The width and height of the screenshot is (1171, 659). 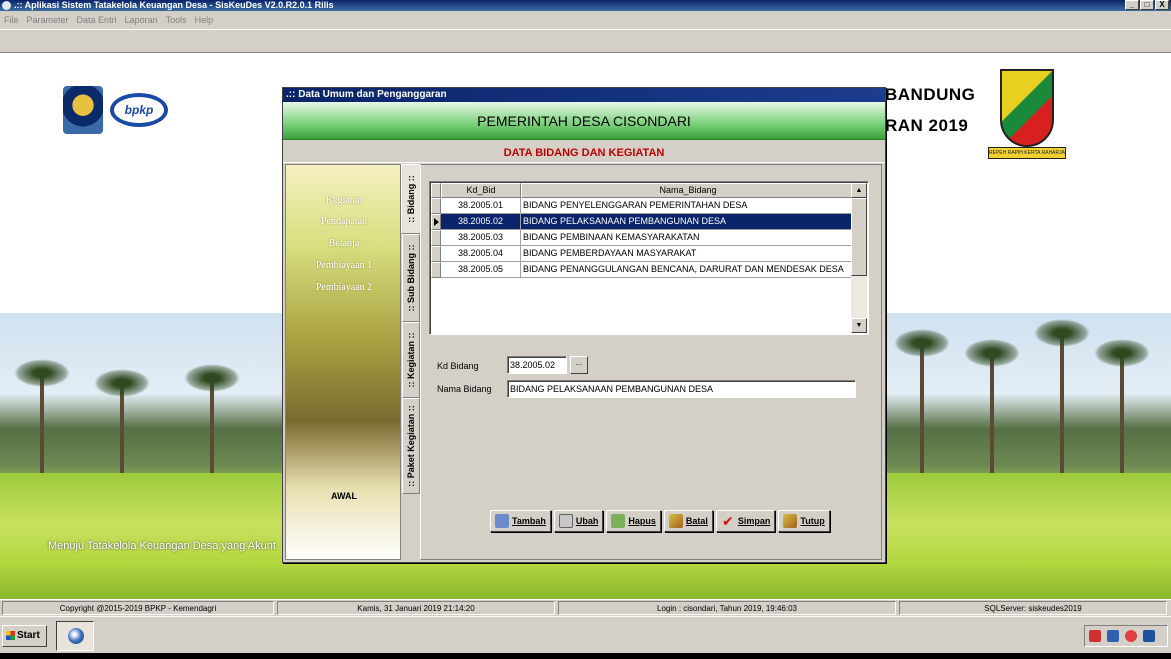 What do you see at coordinates (1113, 636) in the screenshot?
I see `tray-monitor-icon` at bounding box center [1113, 636].